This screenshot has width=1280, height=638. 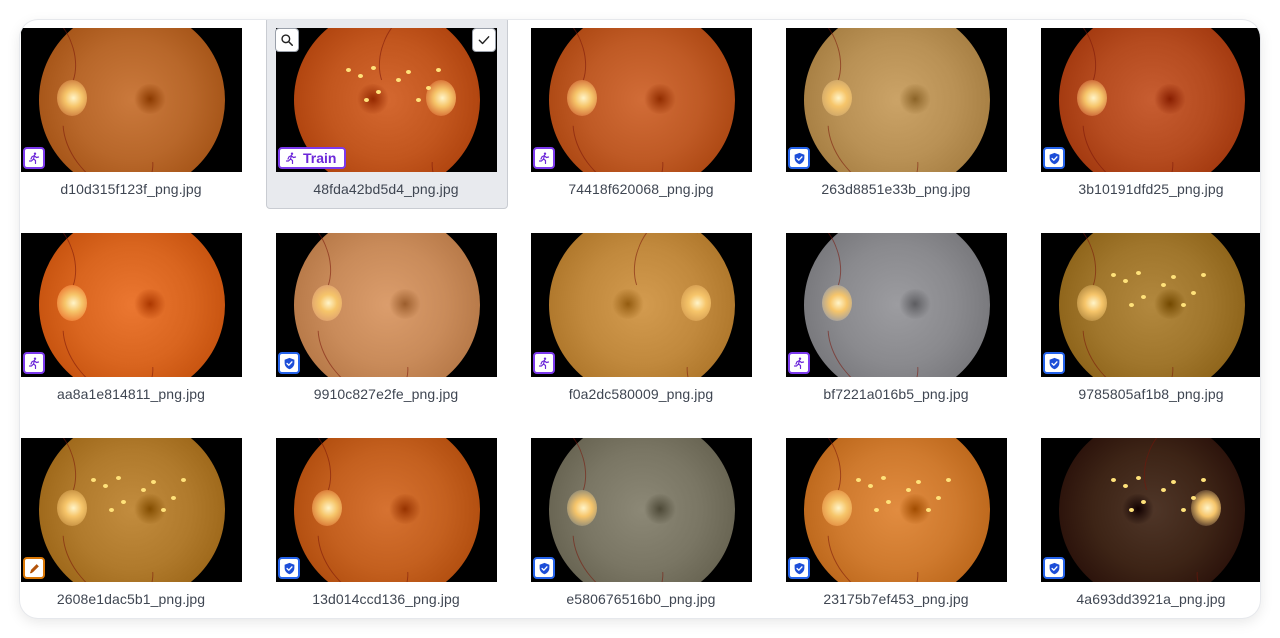 I want to click on pencil-icon, so click(x=34, y=568).